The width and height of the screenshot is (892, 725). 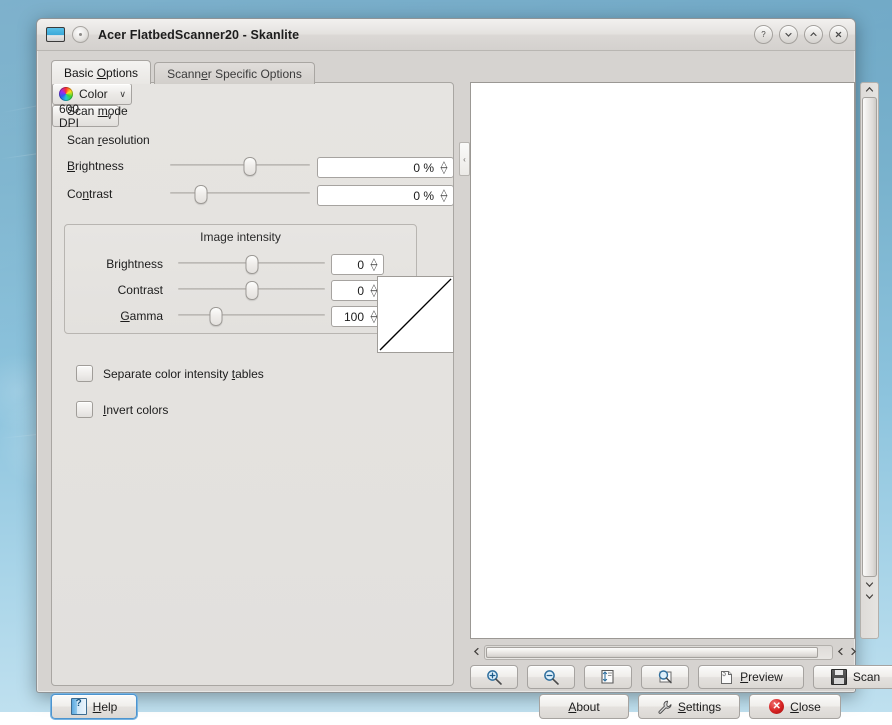 I want to click on dialog-right-buttons: About Settings ✕ Close, so click(x=690, y=706).